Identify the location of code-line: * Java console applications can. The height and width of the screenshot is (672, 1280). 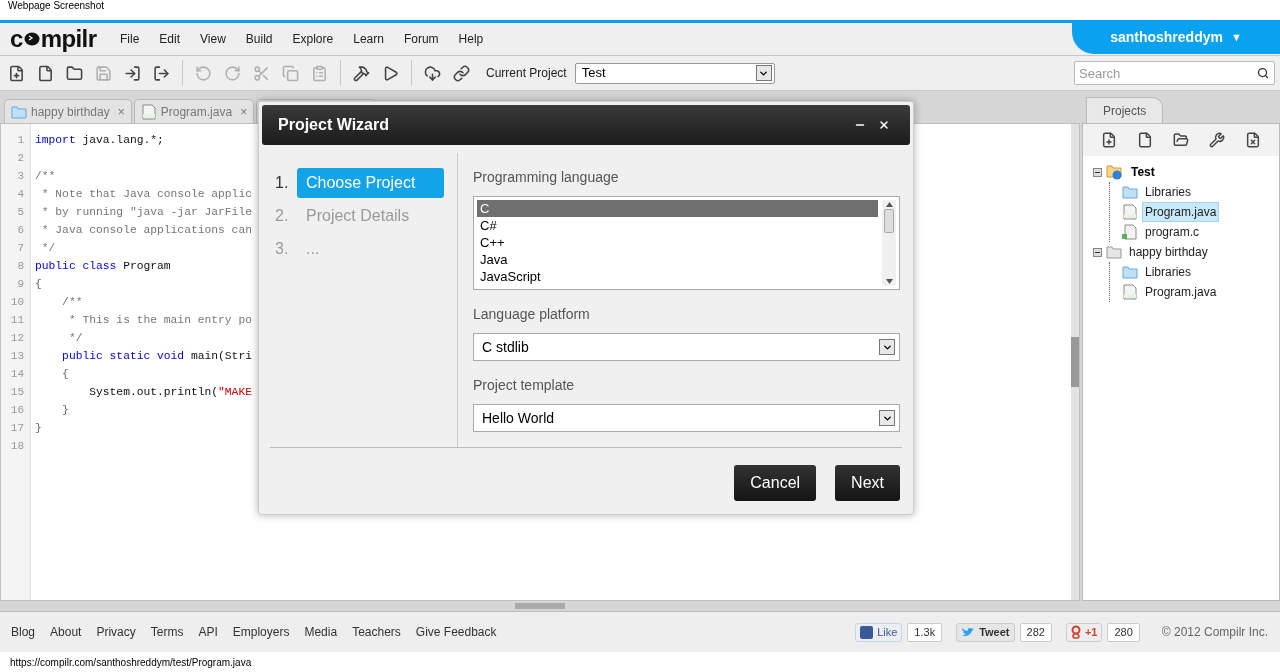
(146, 230).